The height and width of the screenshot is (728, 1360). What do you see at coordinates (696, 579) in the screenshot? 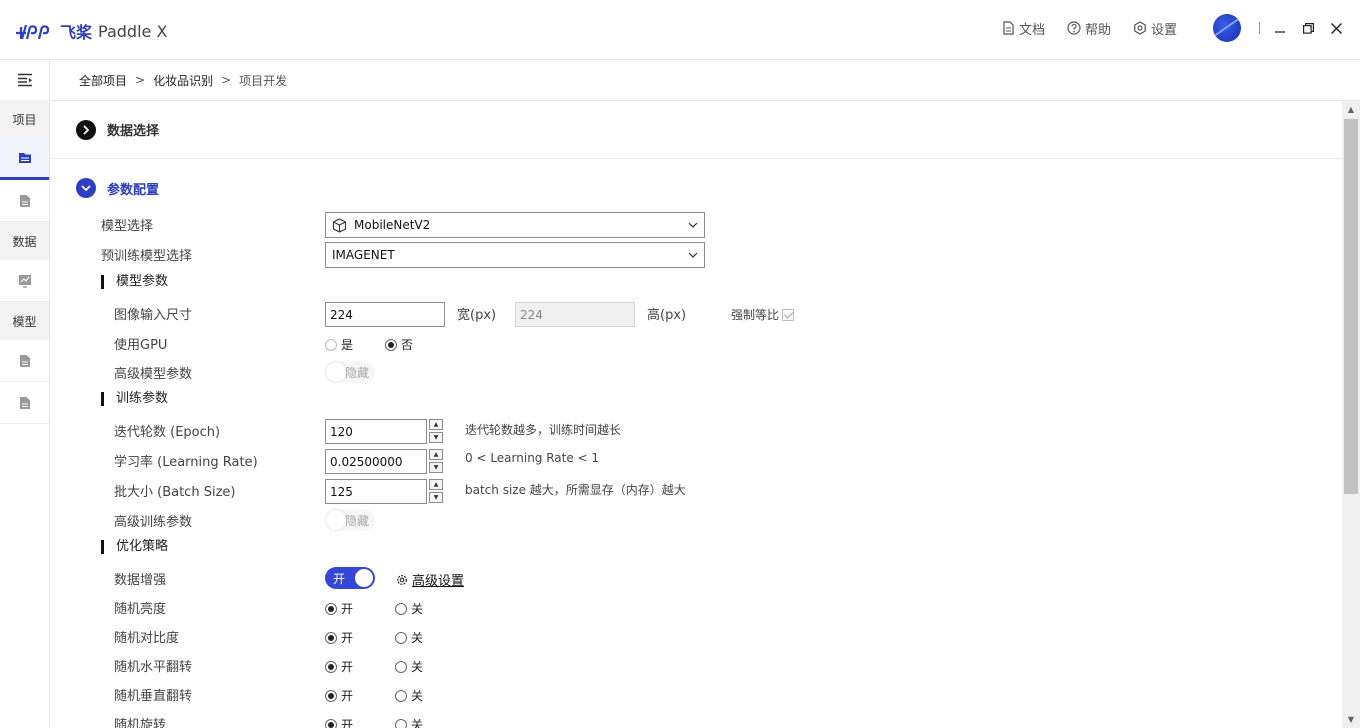
I see `row-data-aug: 数据增强 开 高级设置` at bounding box center [696, 579].